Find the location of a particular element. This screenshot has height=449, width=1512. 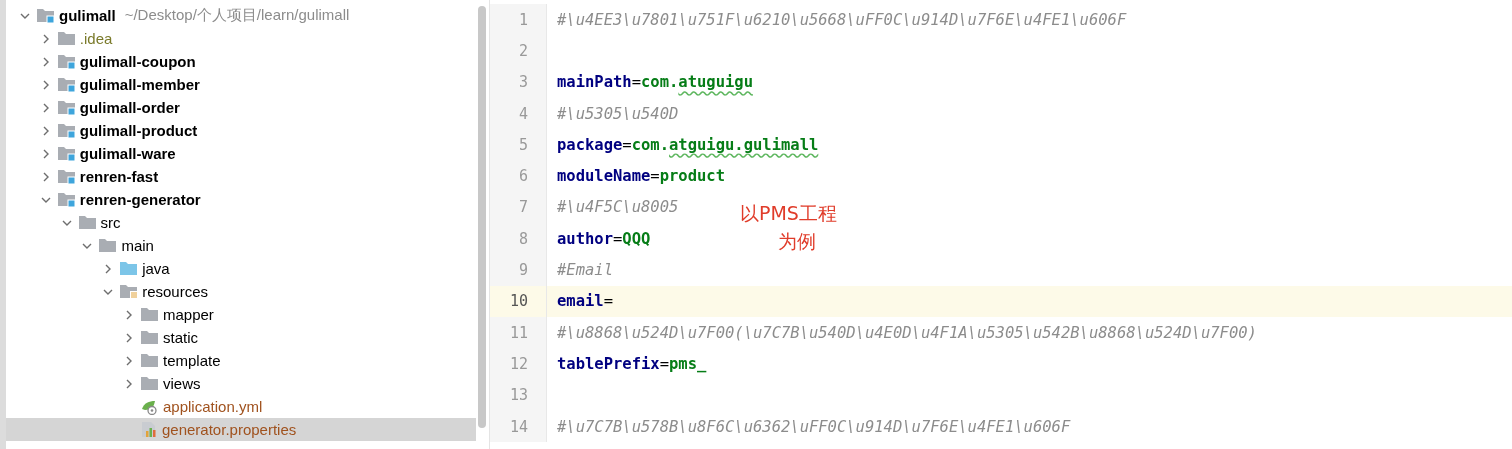

tree-item: gulimall-product is located at coordinates (241, 130).